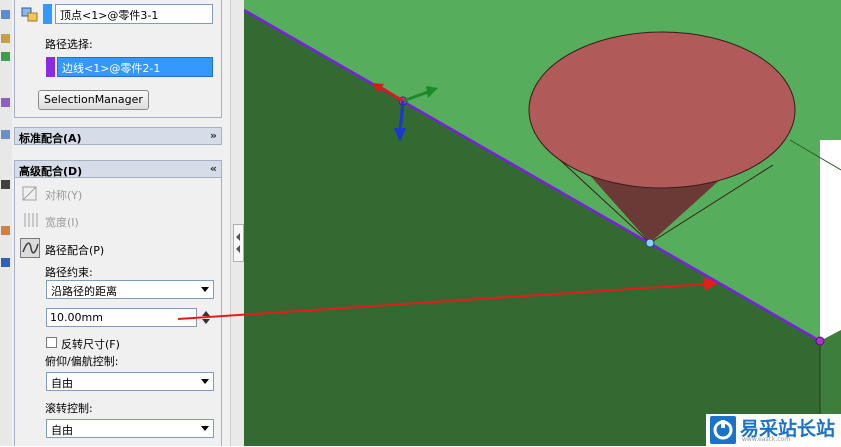 The image size is (841, 447). Describe the element at coordinates (135, 67) in the screenshot. I see `path-selection-field: 边线<1>@零件2-1` at that location.